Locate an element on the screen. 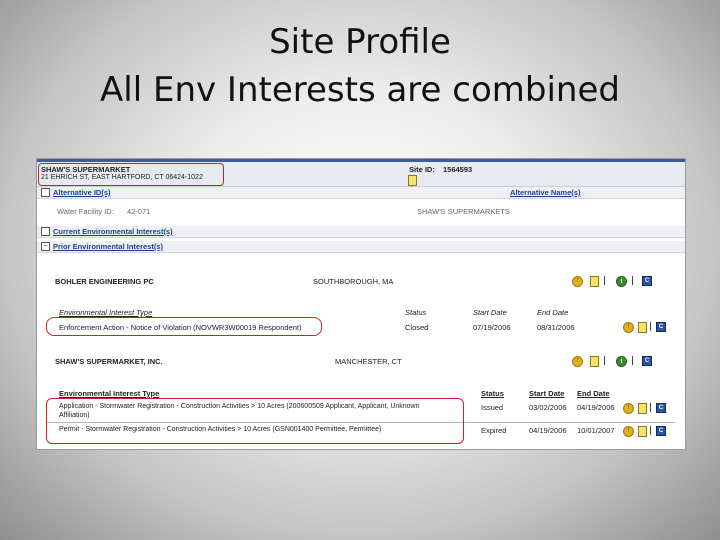  group2-col-type: Environmental Interest Type is located at coordinates (109, 393).